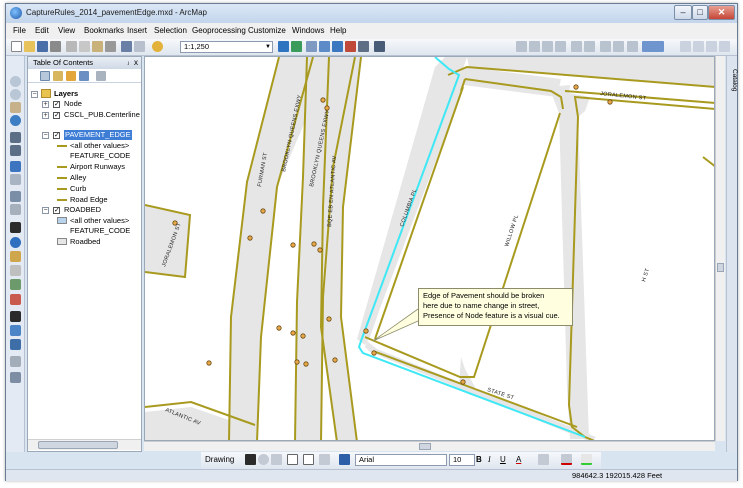  What do you see at coordinates (632, 46) in the screenshot?
I see `zoom-whole-page-icon` at bounding box center [632, 46].